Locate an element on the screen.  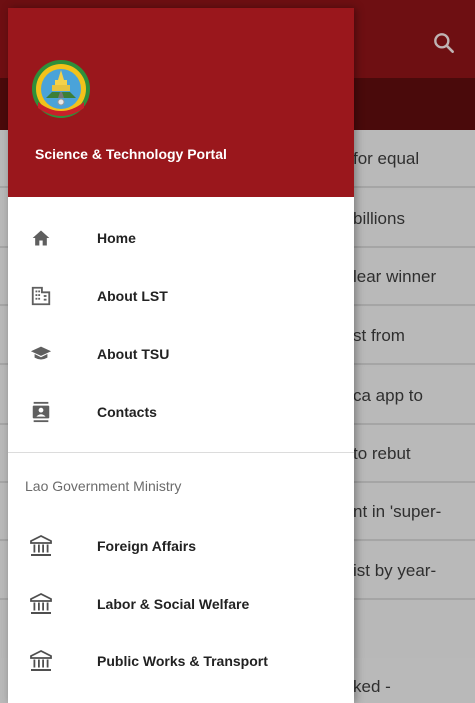
building-icon is located at coordinates (41, 296).